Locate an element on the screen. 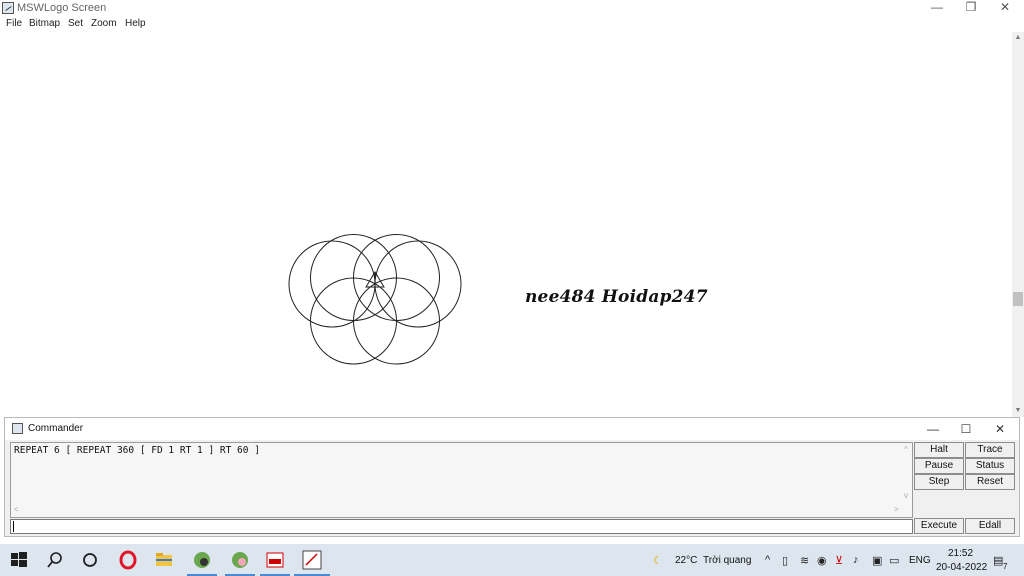 The width and height of the screenshot is (1024, 576). windows-start-icon is located at coordinates (19, 560).